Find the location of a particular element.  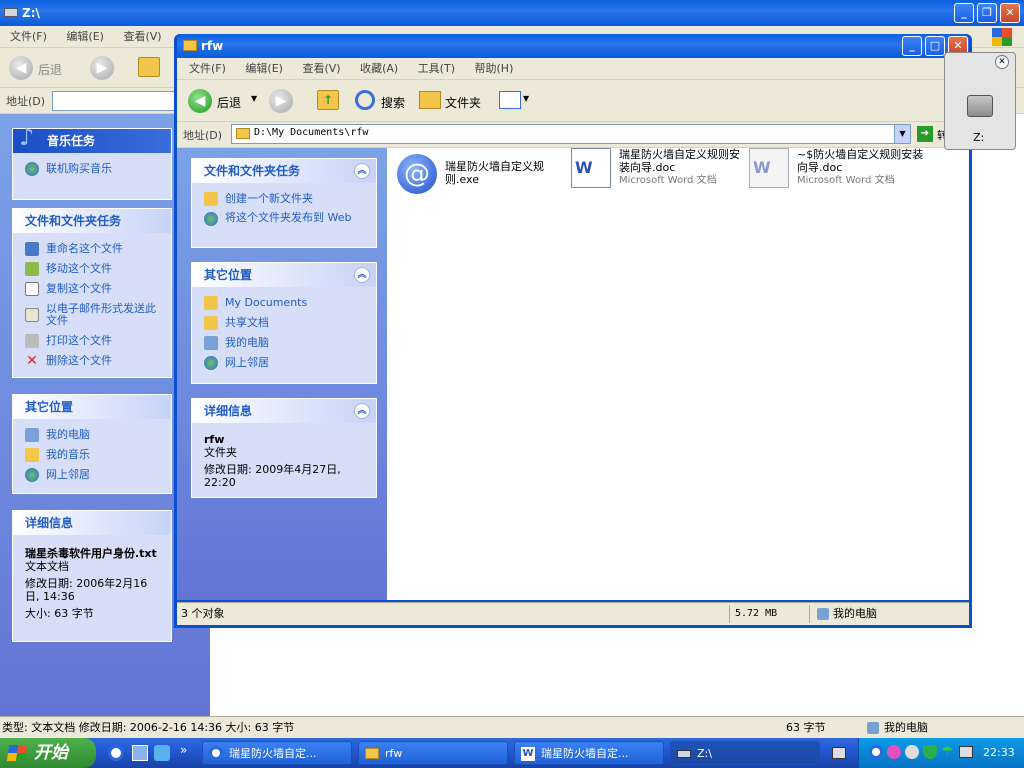

file-tasks-collapse-icon: ︽ is located at coordinates (362, 171).